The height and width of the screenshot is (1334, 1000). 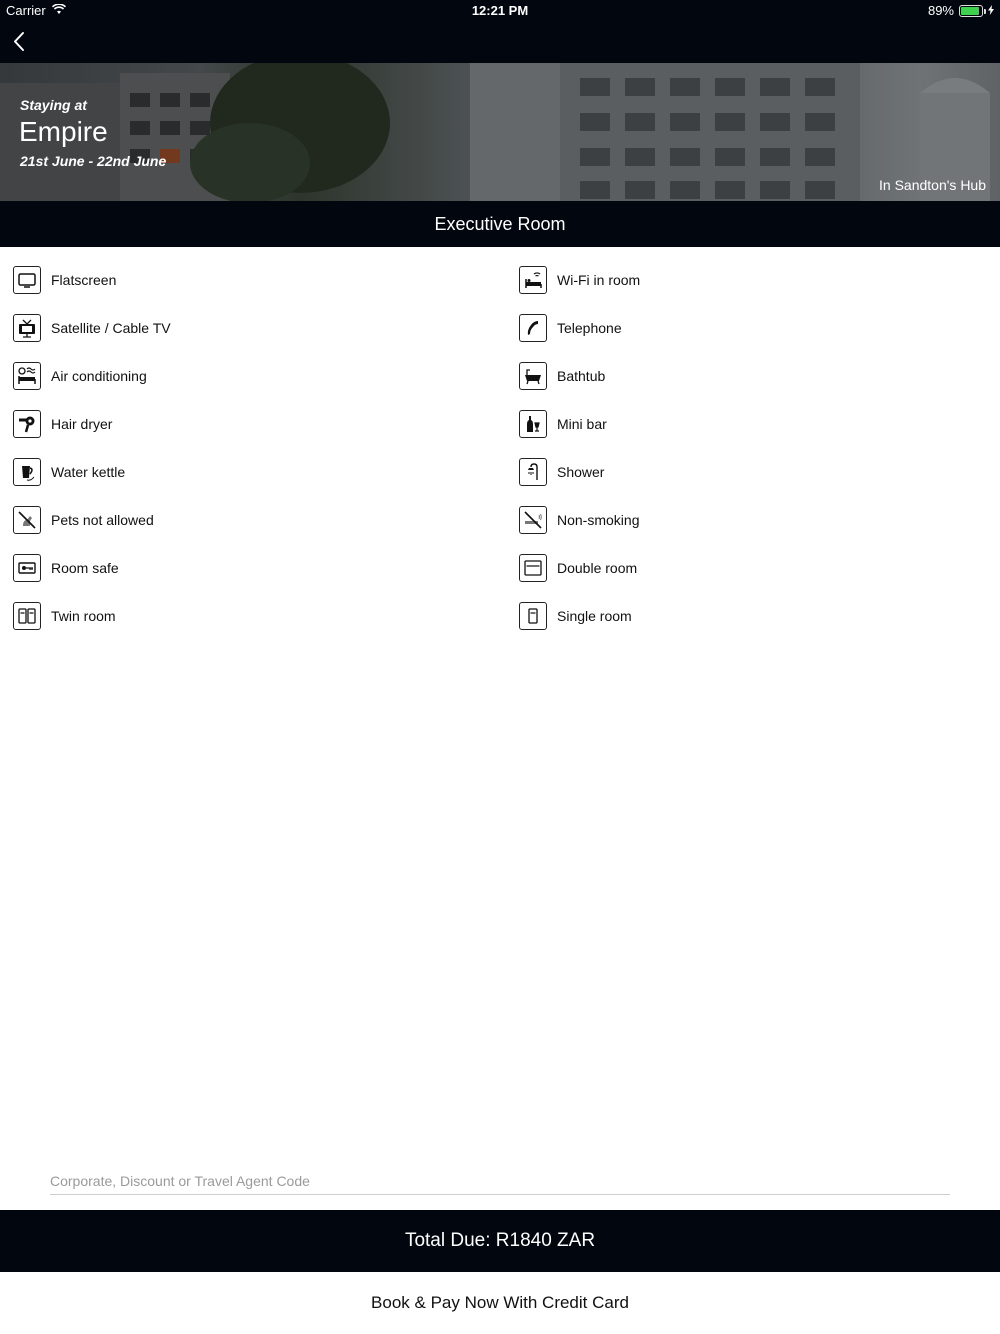 What do you see at coordinates (93, 161) in the screenshot?
I see `stay-dates: 21st June - 22nd June` at bounding box center [93, 161].